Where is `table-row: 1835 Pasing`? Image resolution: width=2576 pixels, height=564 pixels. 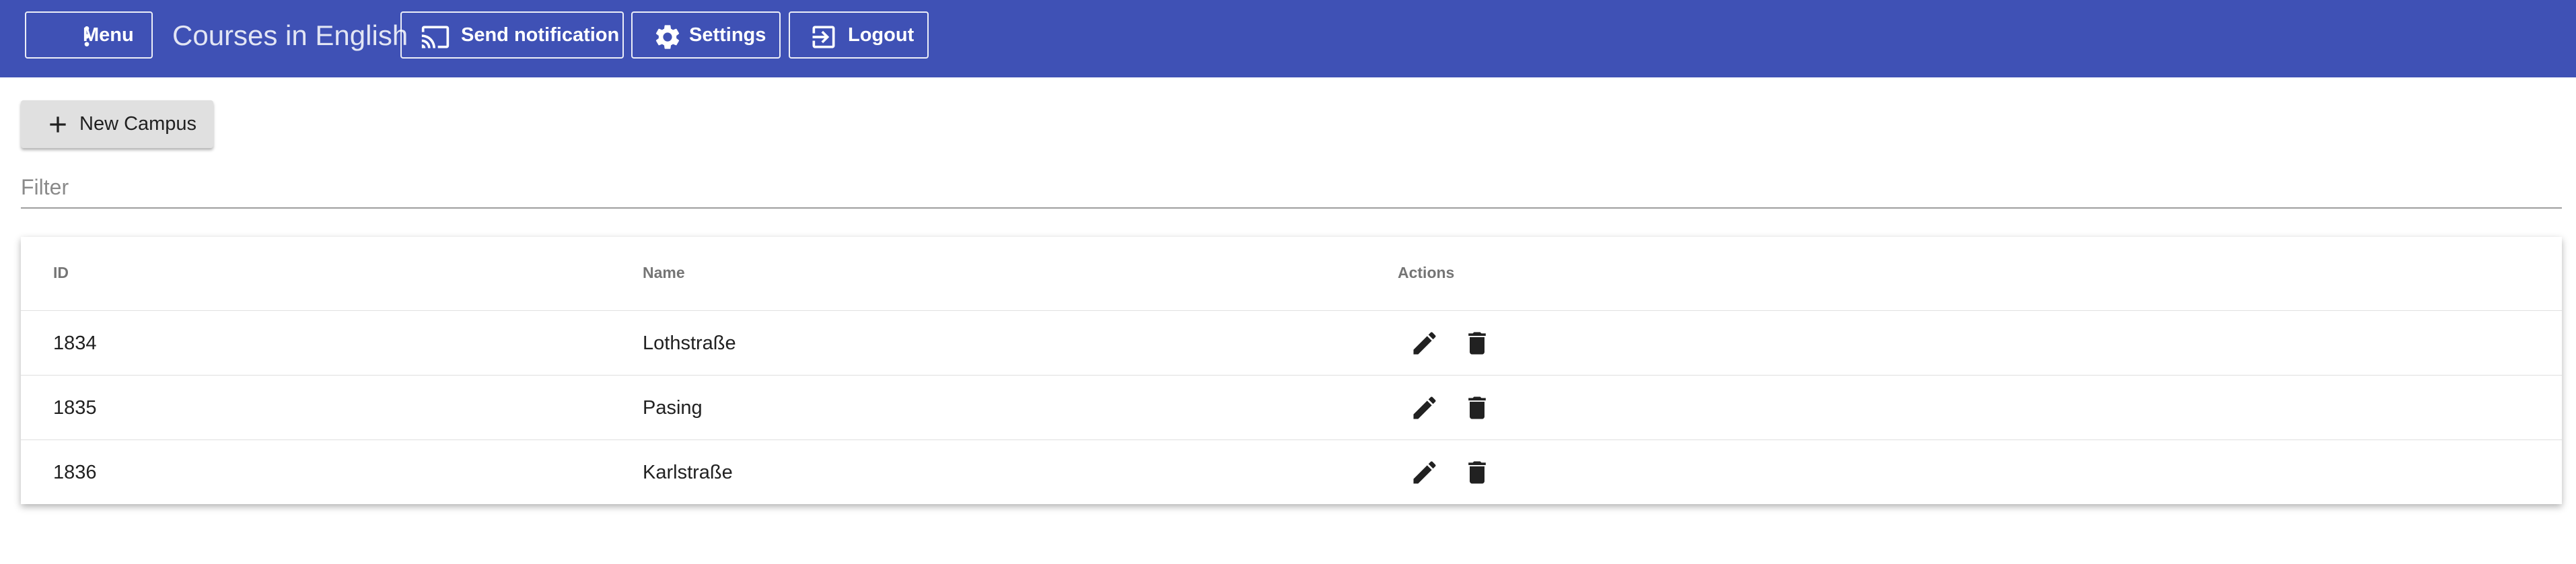
table-row: 1835 Pasing is located at coordinates (1291, 408).